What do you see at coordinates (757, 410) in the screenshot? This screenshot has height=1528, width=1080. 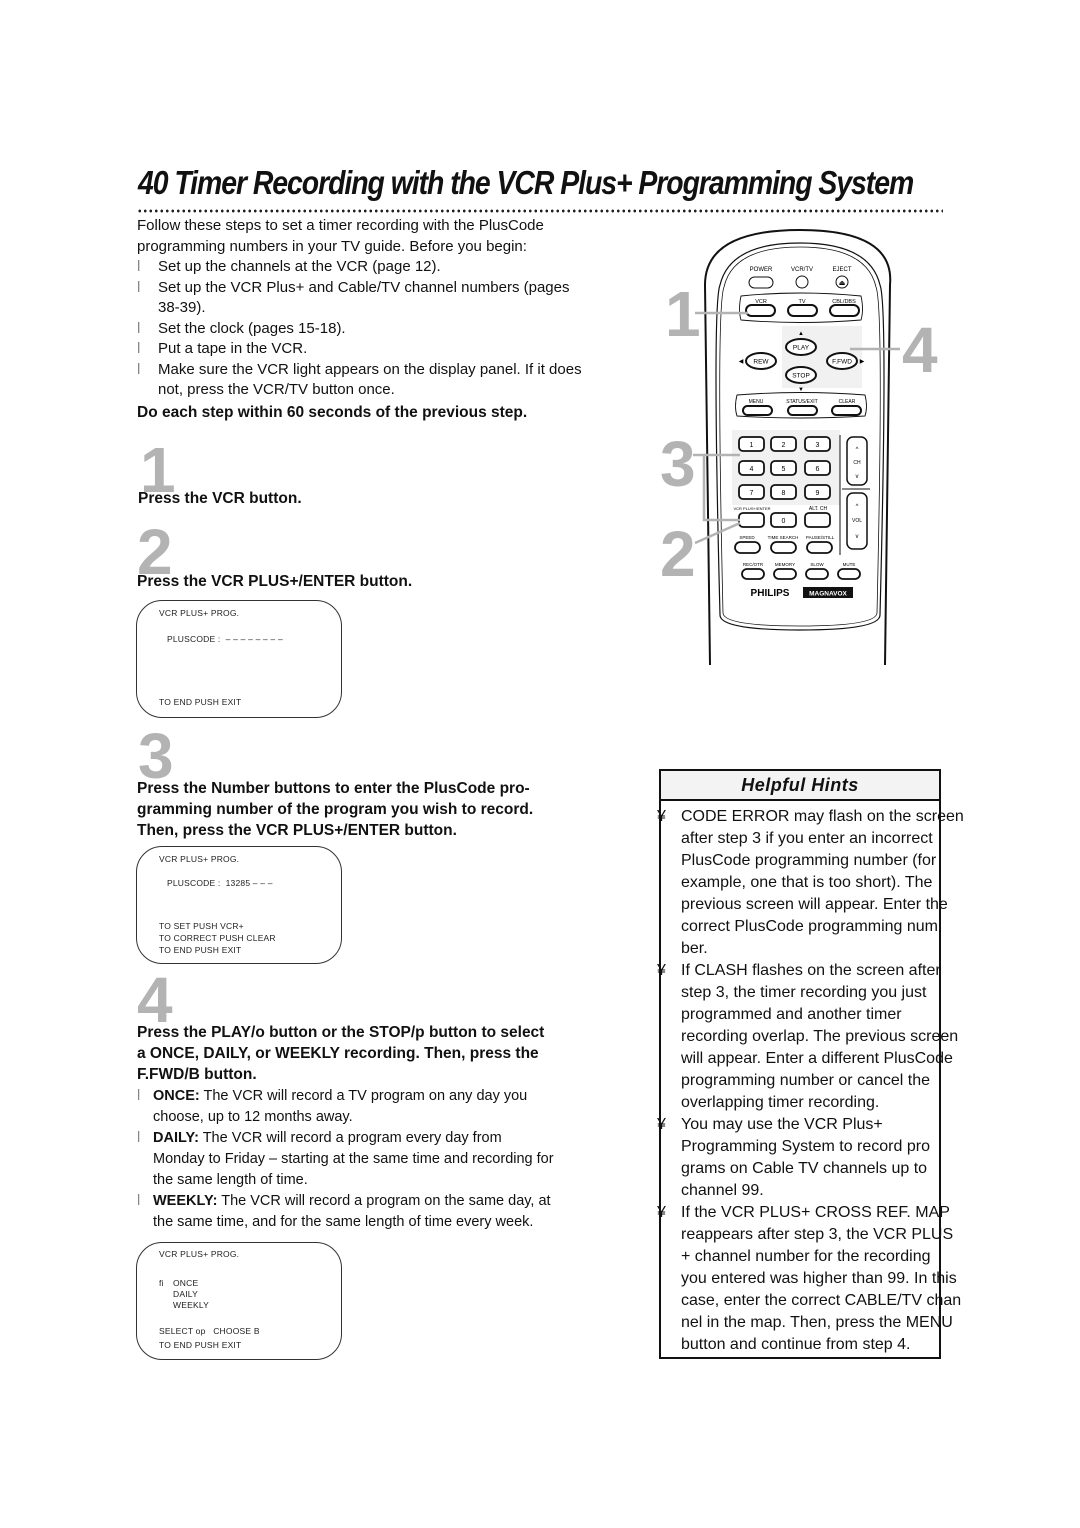 I see `menu-button` at bounding box center [757, 410].